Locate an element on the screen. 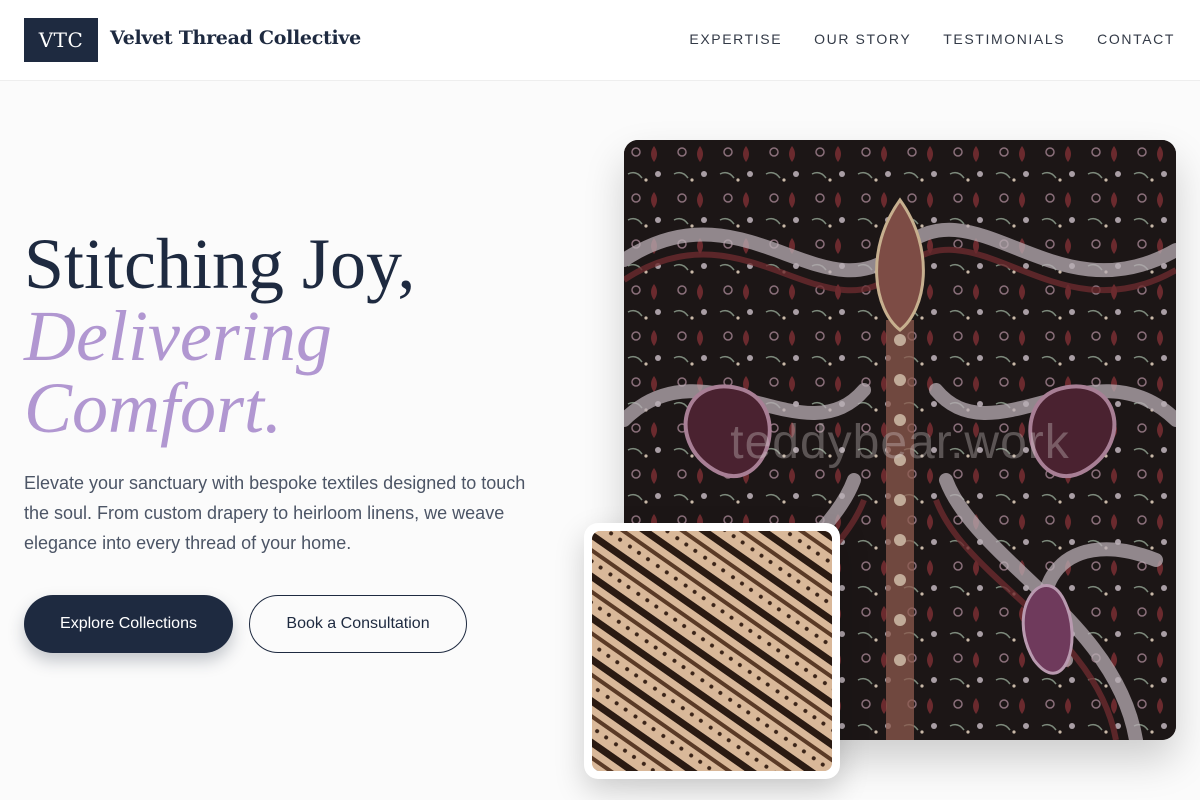  hero-title-line-2: Delivering is located at coordinates (178, 336).